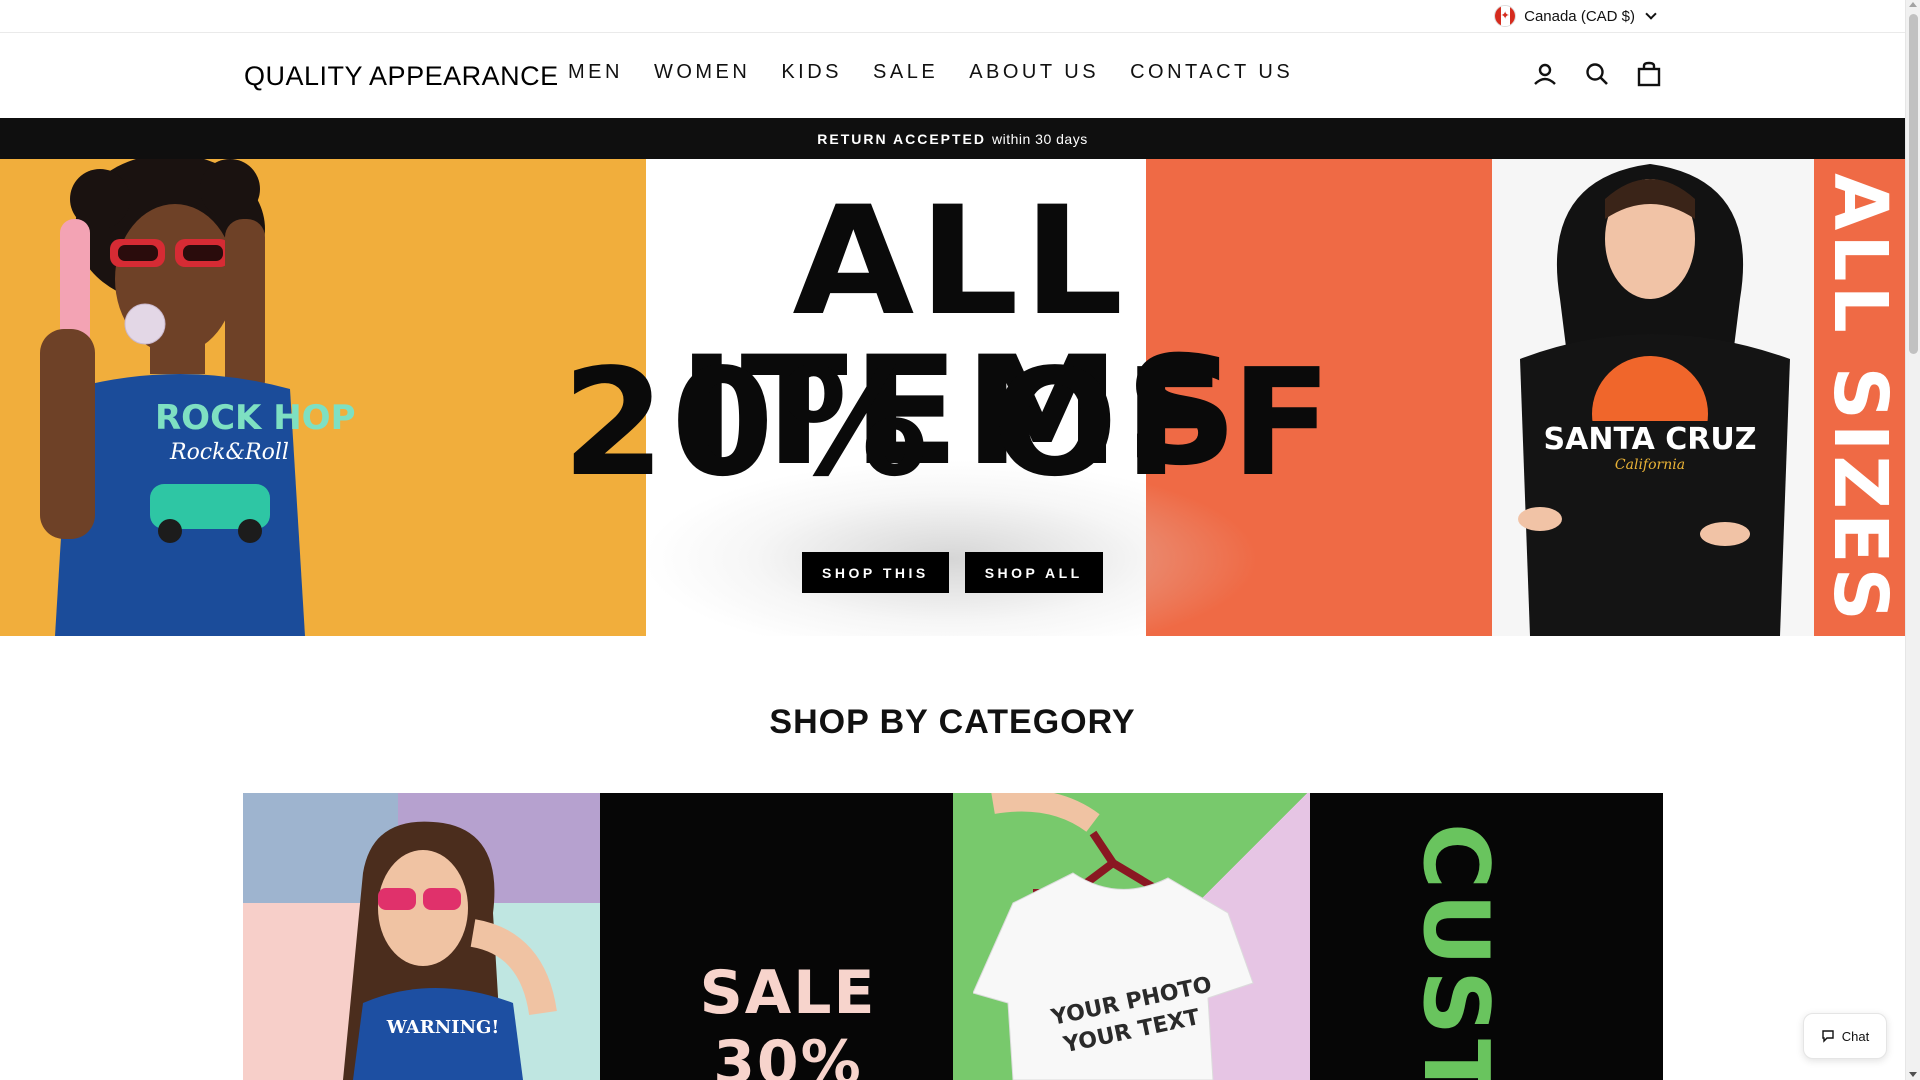 This screenshot has width=1920, height=1080. What do you see at coordinates (1855, 1036) in the screenshot?
I see `chat-label: Chat` at bounding box center [1855, 1036].